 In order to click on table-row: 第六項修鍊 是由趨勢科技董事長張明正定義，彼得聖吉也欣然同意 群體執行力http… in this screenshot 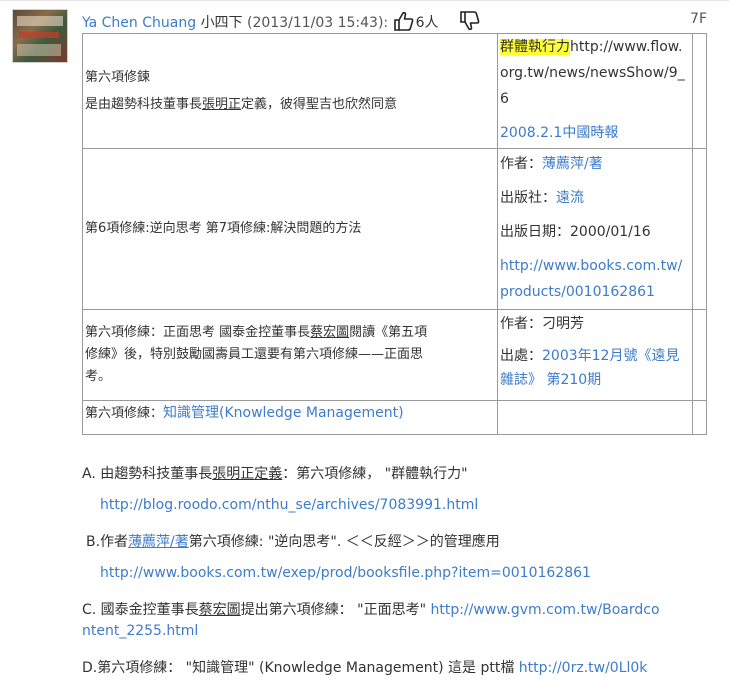, I will do `click(394, 91)`.